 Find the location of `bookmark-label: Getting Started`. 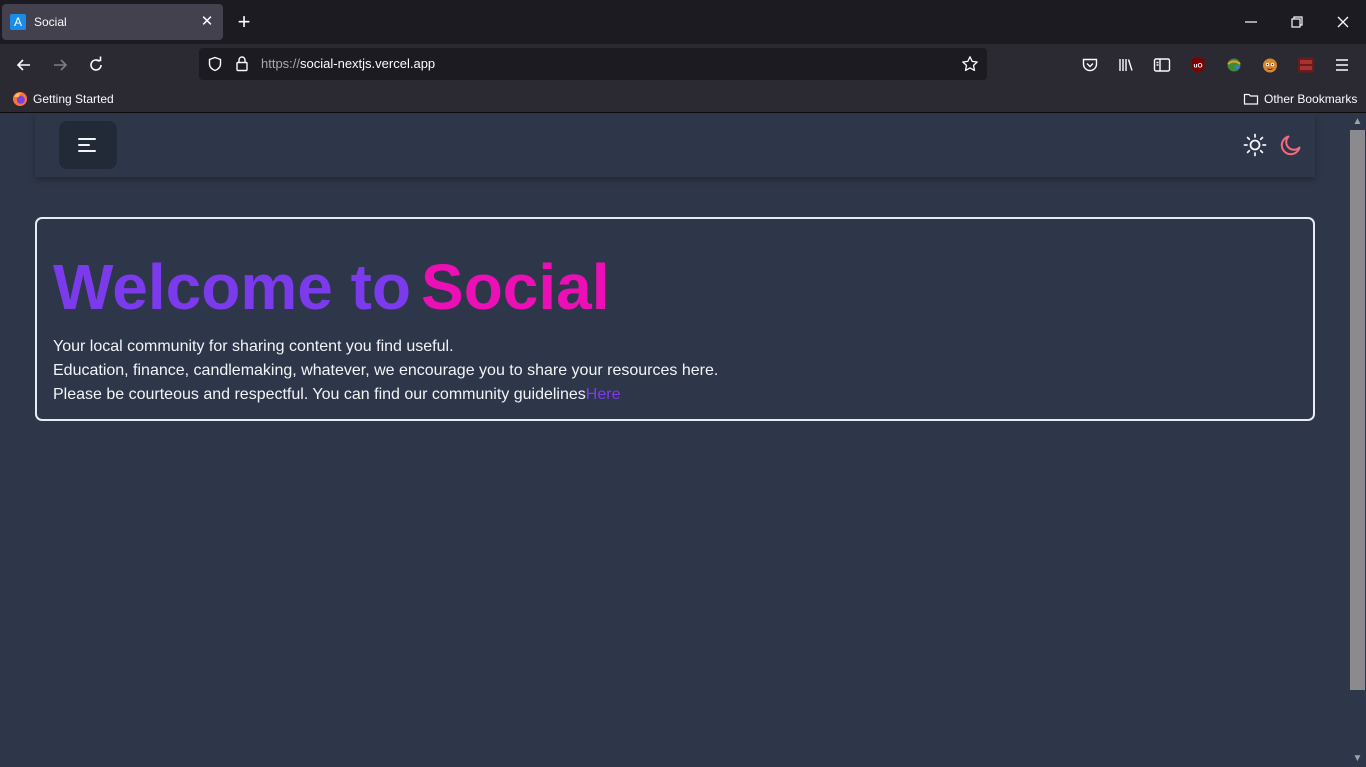

bookmark-label: Getting Started is located at coordinates (73, 99).